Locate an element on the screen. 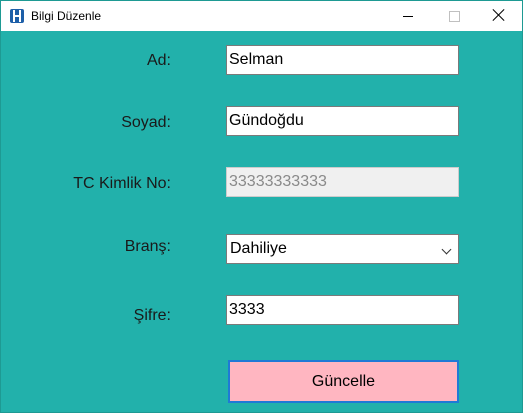 The width and height of the screenshot is (523, 413). soyad-label: Soyad: is located at coordinates (146, 122).